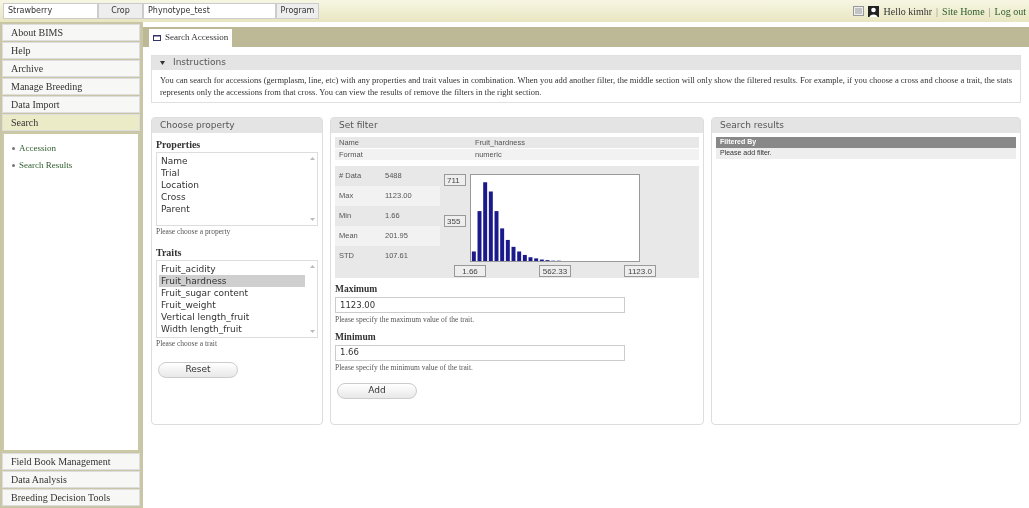 The width and height of the screenshot is (1029, 508). Describe the element at coordinates (46, 165) in the screenshot. I see `submenu-link: Search Results` at that location.